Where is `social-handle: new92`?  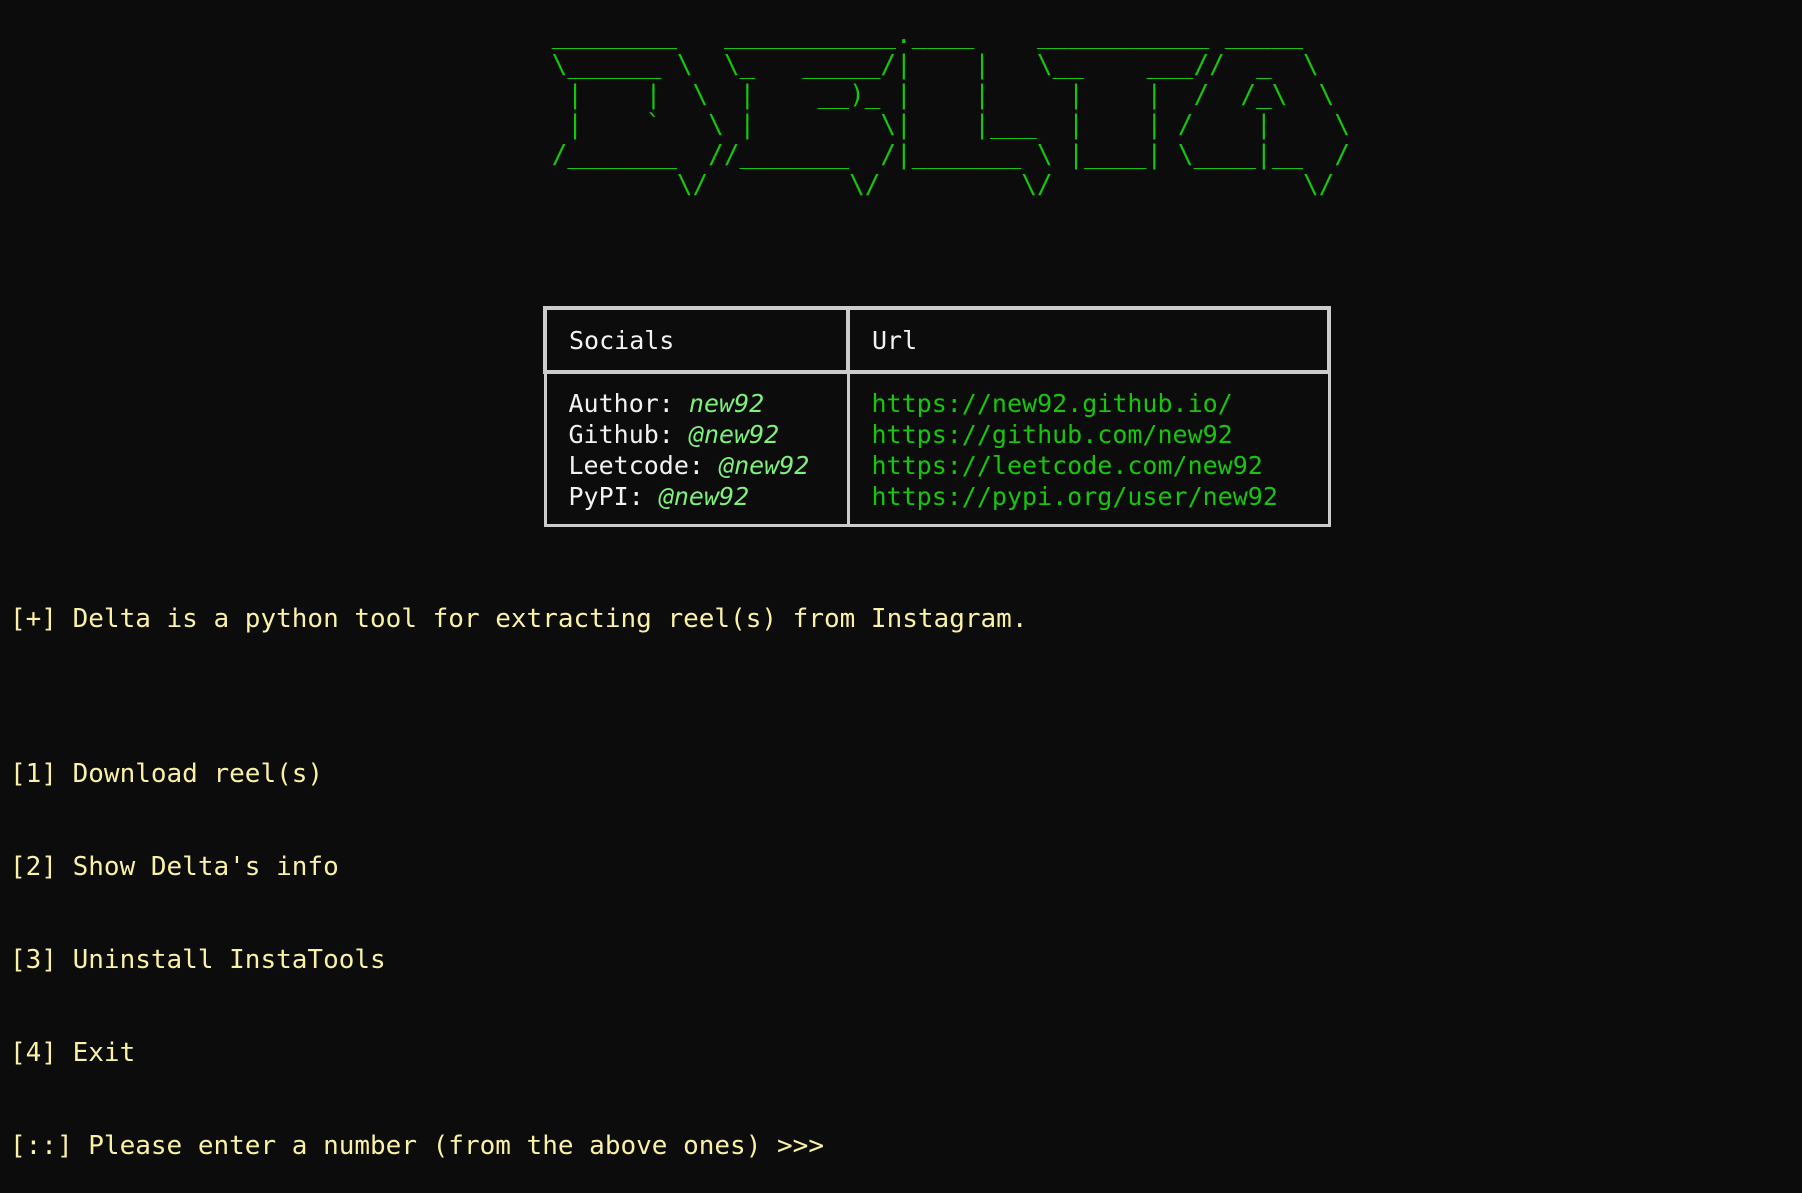
social-handle: new92 is located at coordinates (726, 403).